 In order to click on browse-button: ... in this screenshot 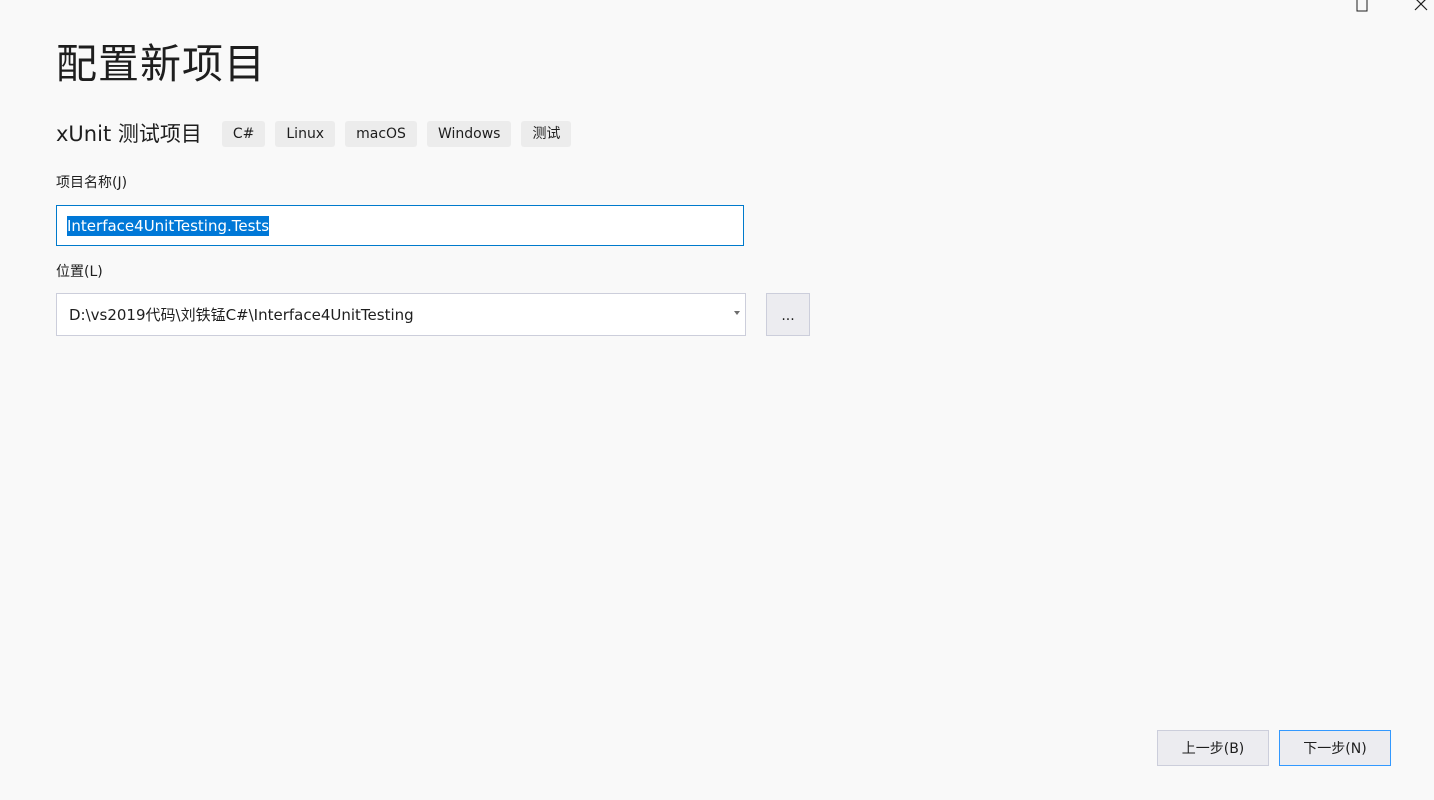, I will do `click(788, 314)`.